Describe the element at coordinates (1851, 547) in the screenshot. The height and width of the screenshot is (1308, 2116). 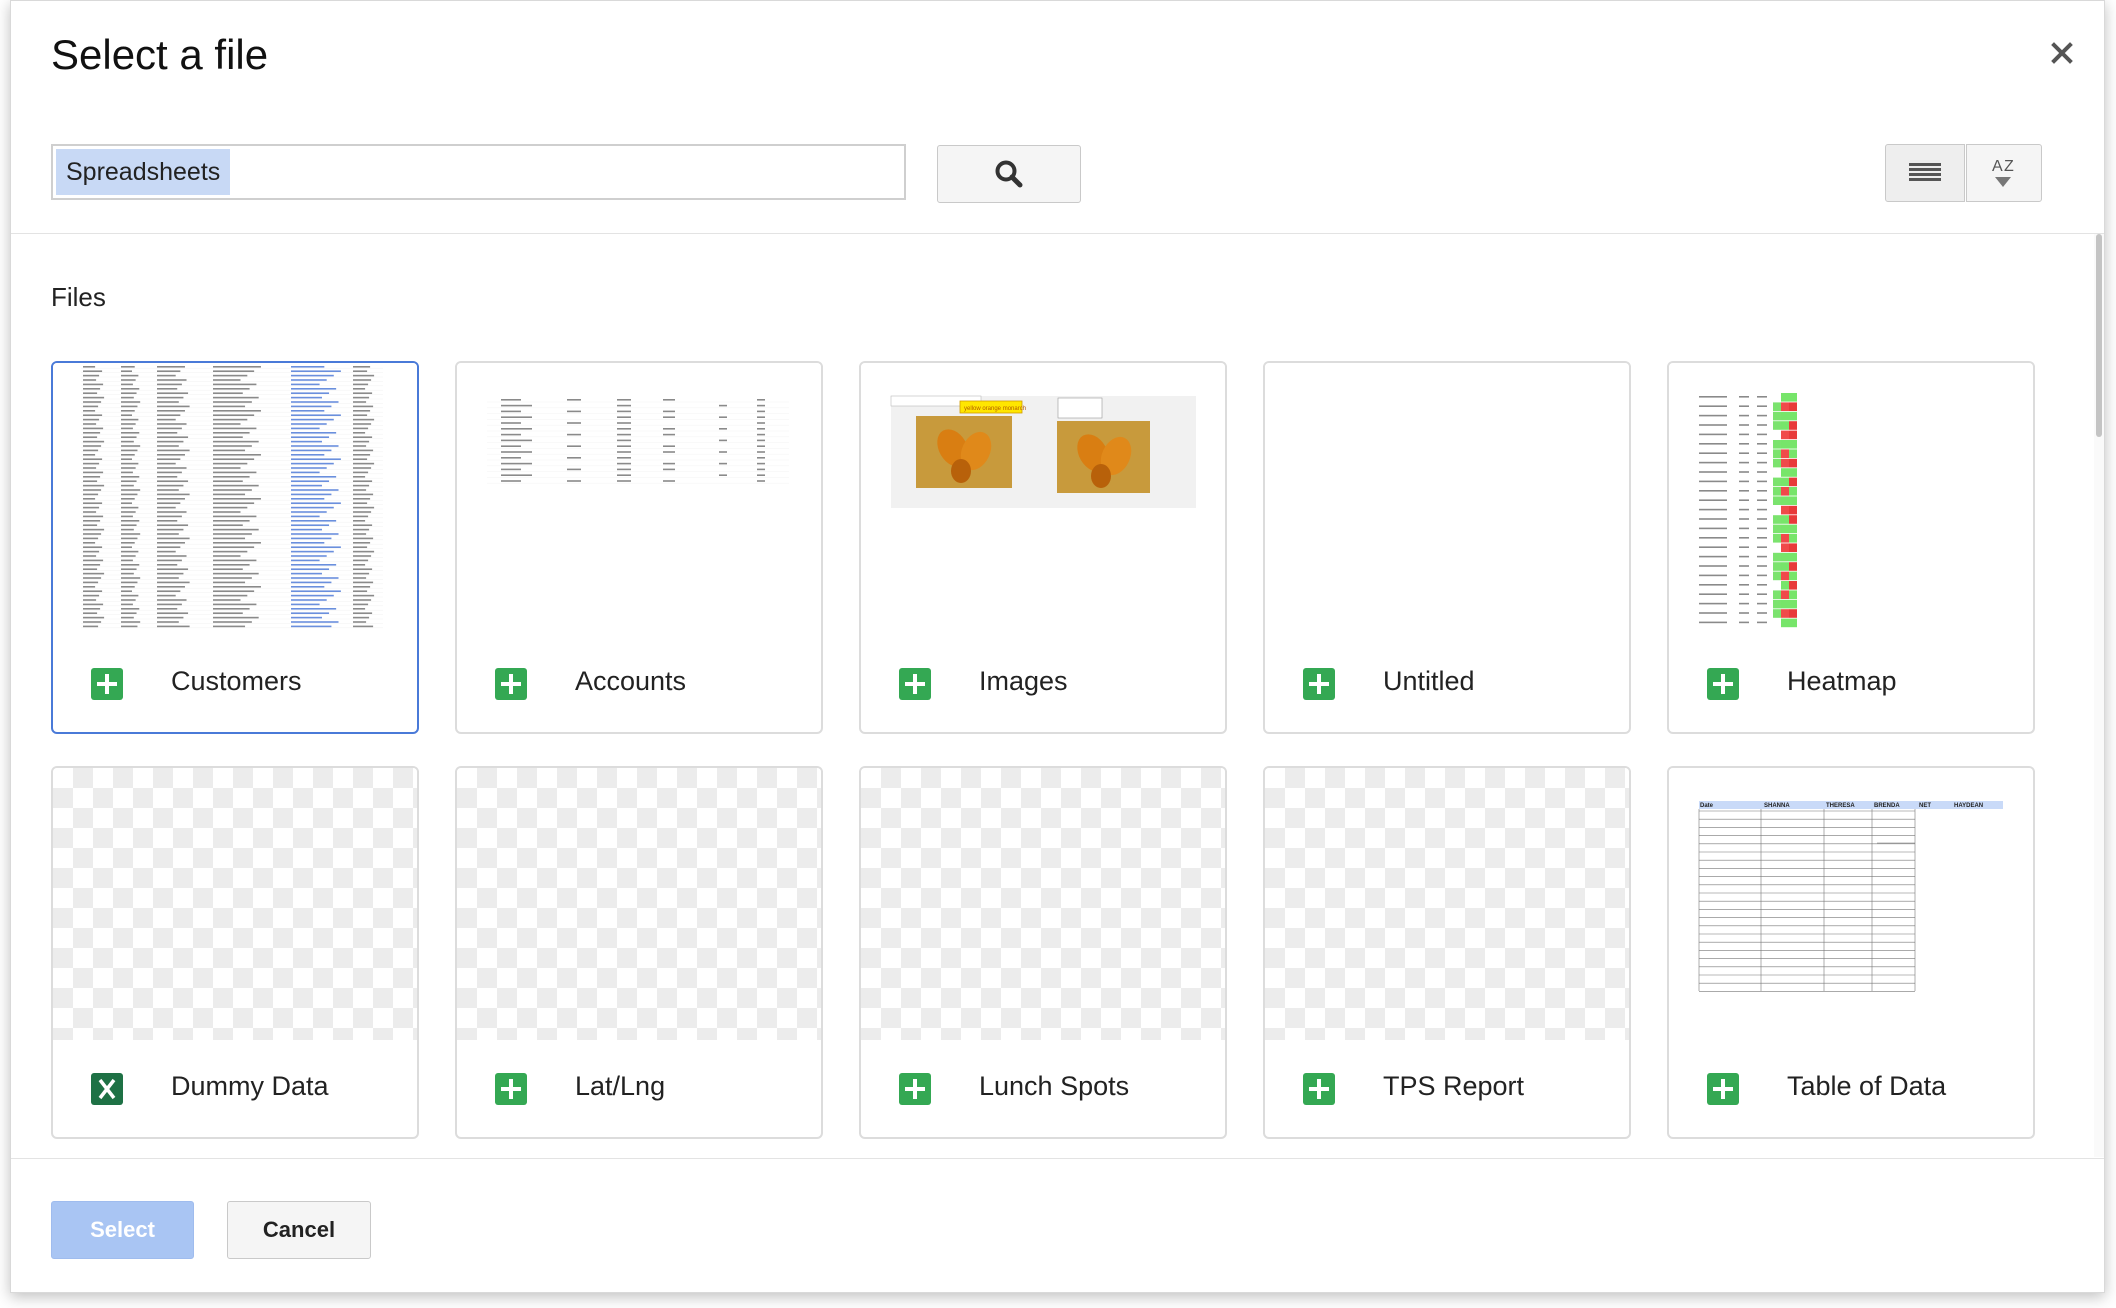
I see `file-card-heatmap: Heatmap` at that location.